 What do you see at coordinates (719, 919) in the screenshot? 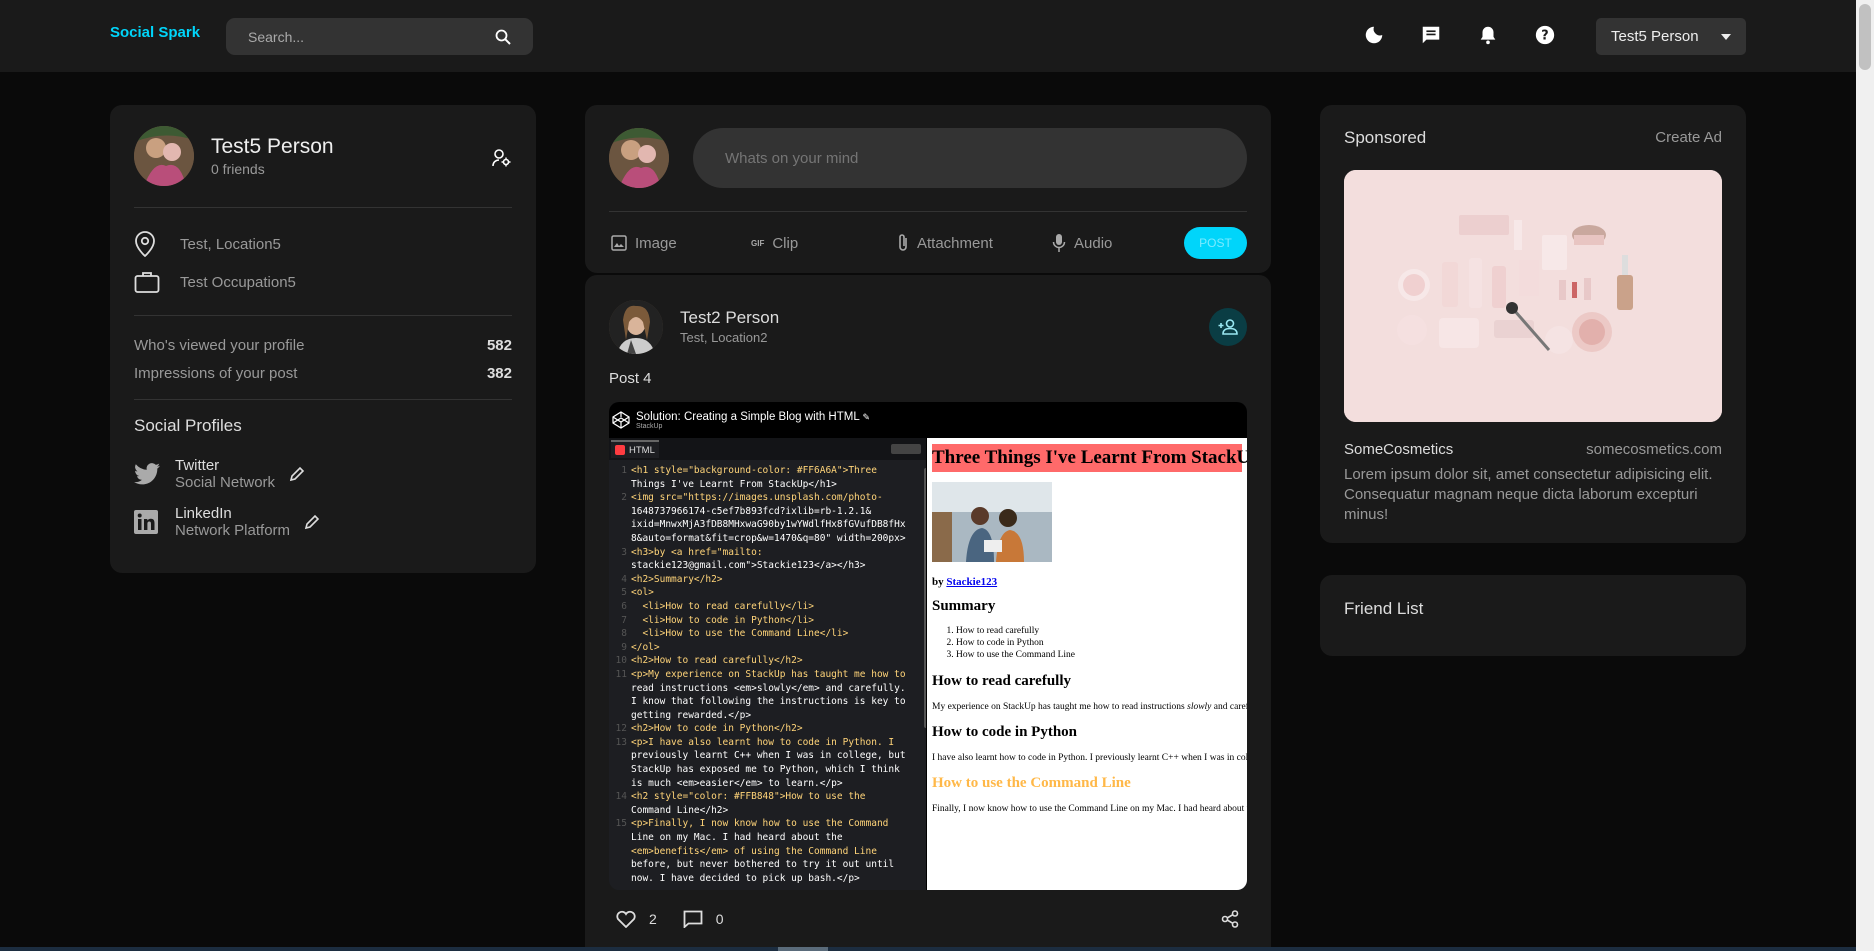
I see `comments-count: 0` at bounding box center [719, 919].